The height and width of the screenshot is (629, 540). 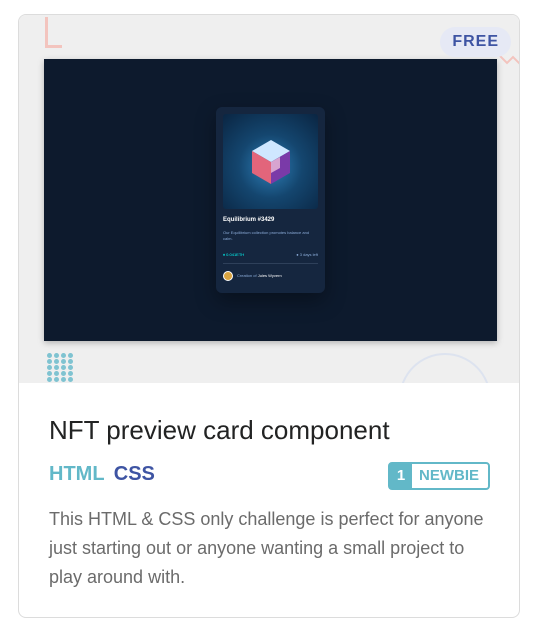 What do you see at coordinates (60, 367) in the screenshot?
I see `decorative-dot-grid` at bounding box center [60, 367].